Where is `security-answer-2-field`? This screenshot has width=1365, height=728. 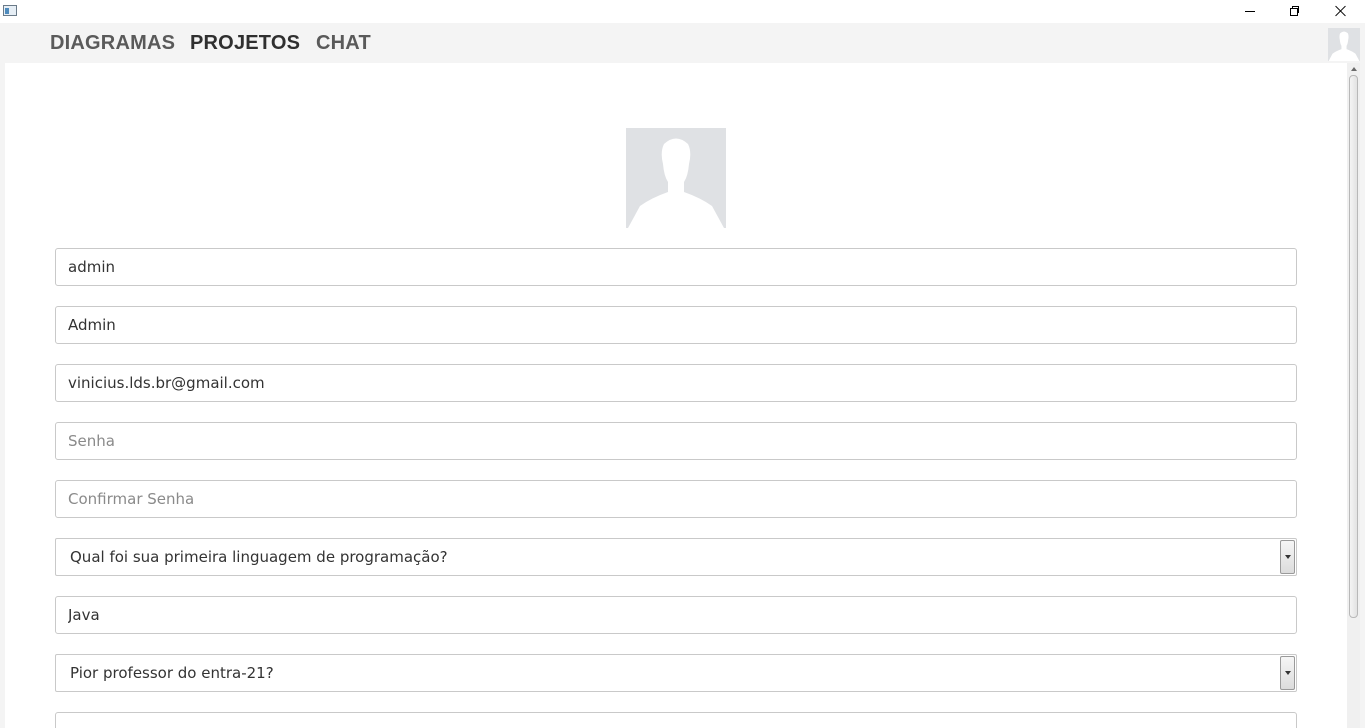
security-answer-2-field is located at coordinates (676, 720).